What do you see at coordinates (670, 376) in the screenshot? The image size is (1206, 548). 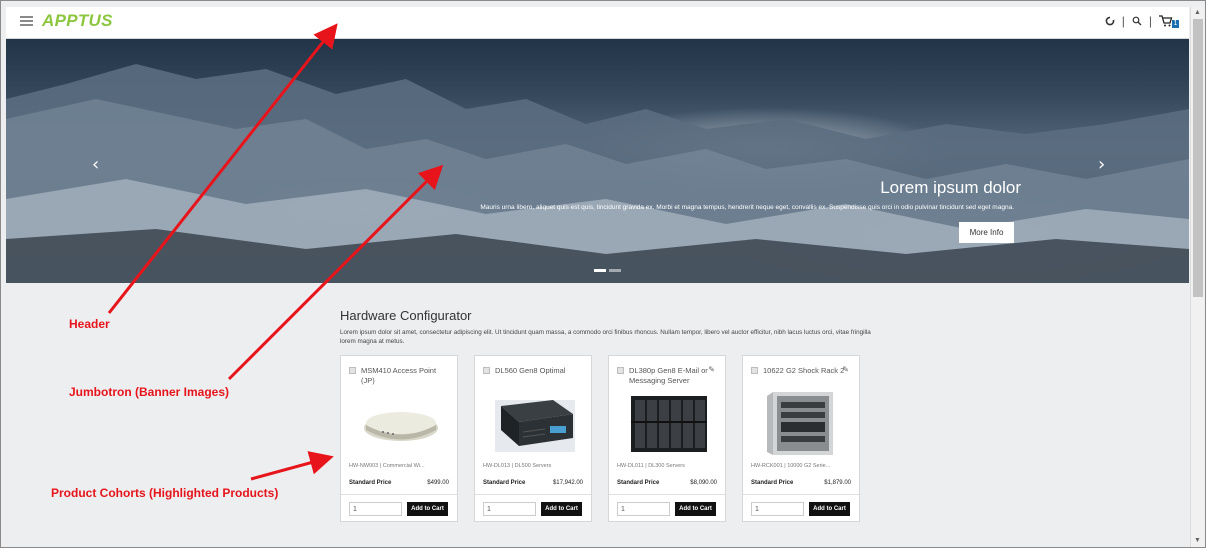 I see `product-name: DL380p Gen8 E-Mail or Messaging Server` at bounding box center [670, 376].